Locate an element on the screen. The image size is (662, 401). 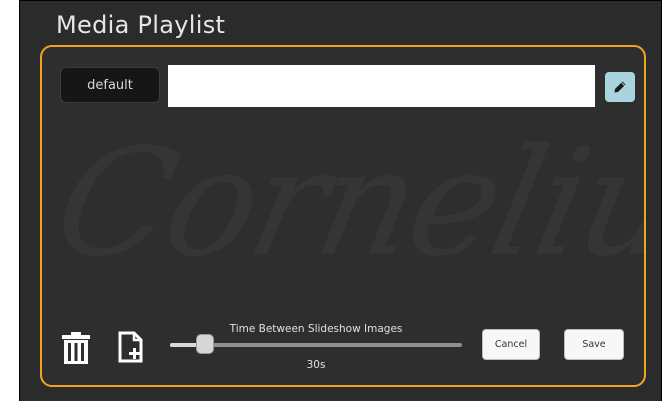
slideshow-interval-label: Time Between Slideshow Images is located at coordinates (316, 329).